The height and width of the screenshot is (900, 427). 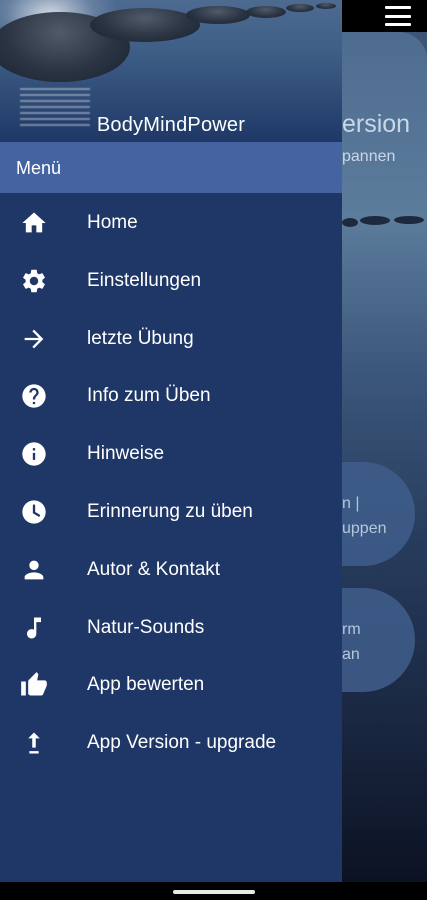 I want to click on music-note-icon, so click(x=34, y=628).